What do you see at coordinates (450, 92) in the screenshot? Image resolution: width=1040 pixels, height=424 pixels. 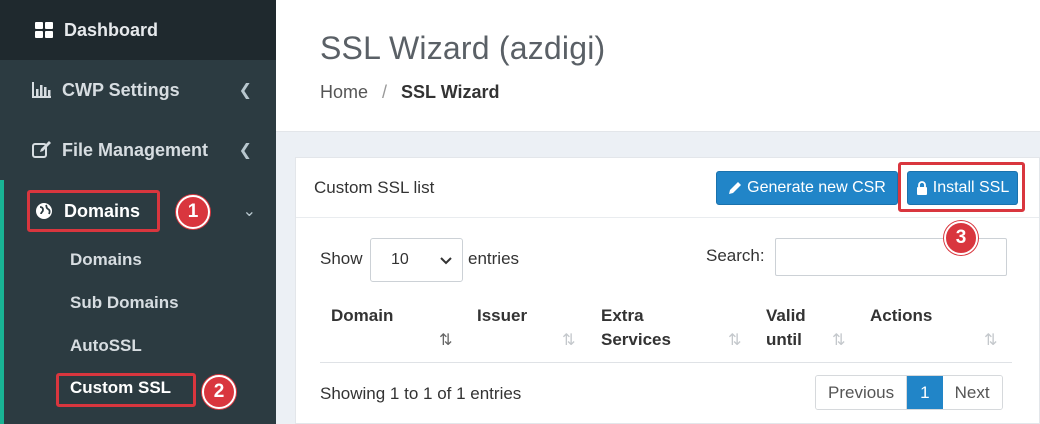 I see `breadcrumb-current: SSL Wizard` at bounding box center [450, 92].